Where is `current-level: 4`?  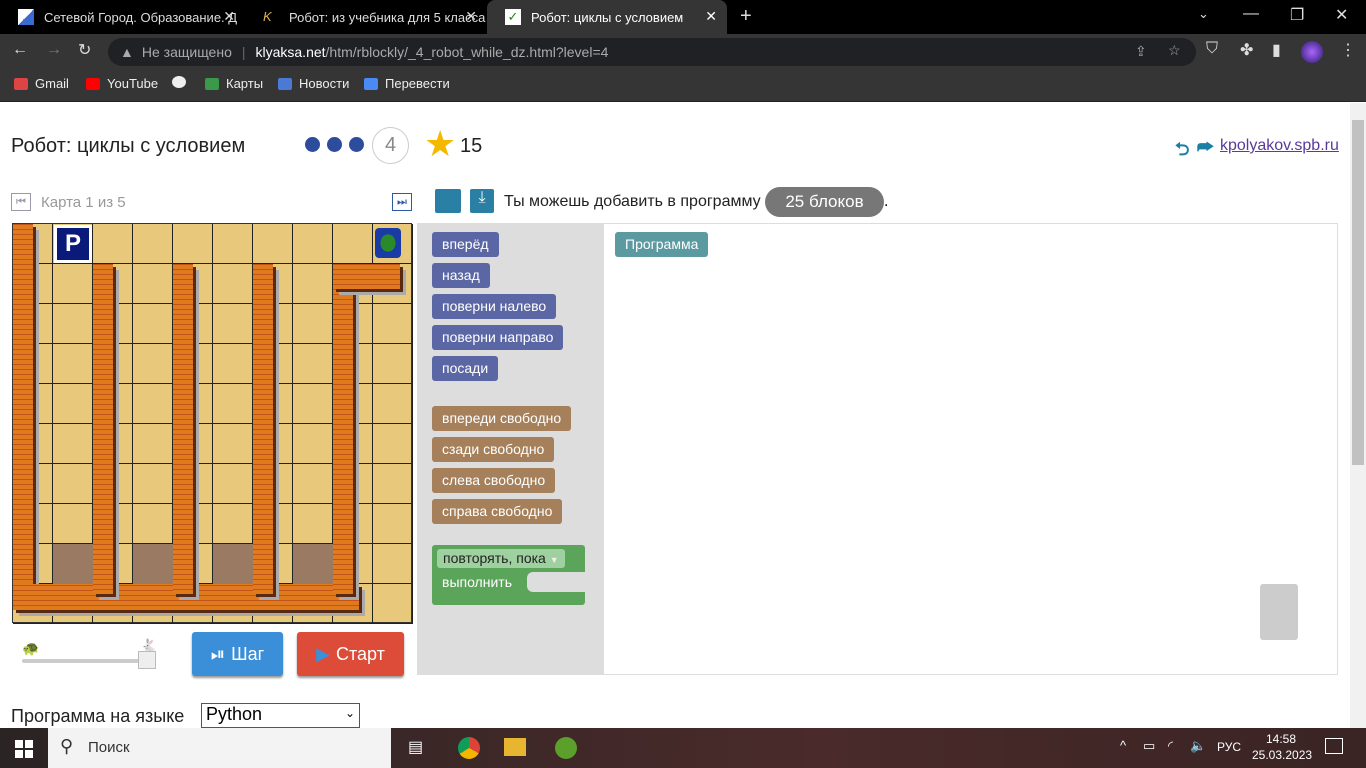
current-level: 4 is located at coordinates (390, 145).